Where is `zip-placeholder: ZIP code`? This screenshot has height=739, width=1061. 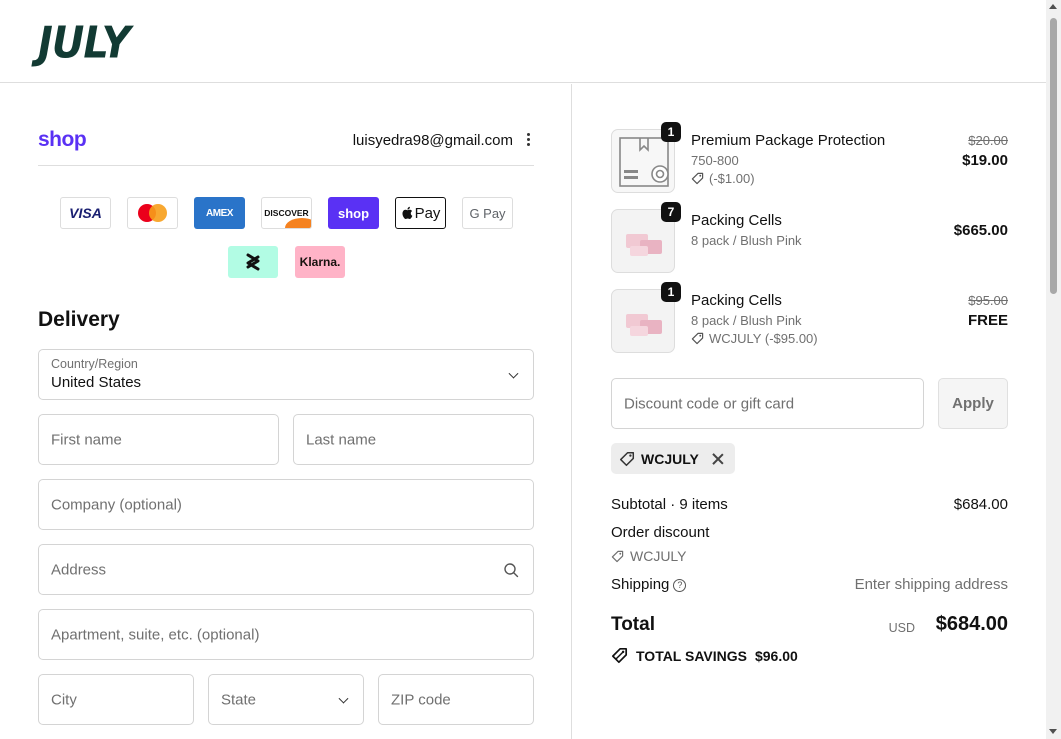
zip-placeholder: ZIP code is located at coordinates (421, 699).